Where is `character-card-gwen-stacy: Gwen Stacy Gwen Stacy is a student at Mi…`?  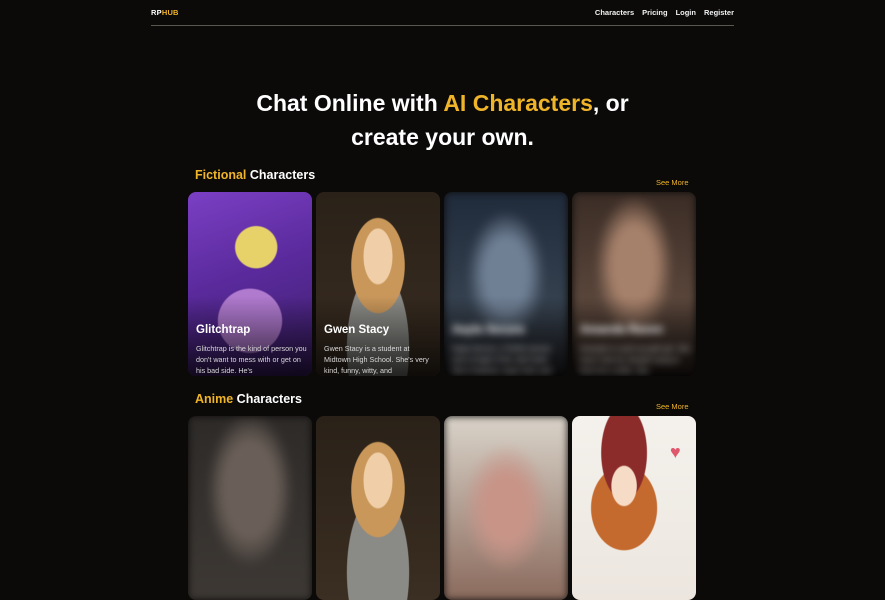
character-card-gwen-stacy: Gwen Stacy Gwen Stacy is a student at Mi… is located at coordinates (378, 284).